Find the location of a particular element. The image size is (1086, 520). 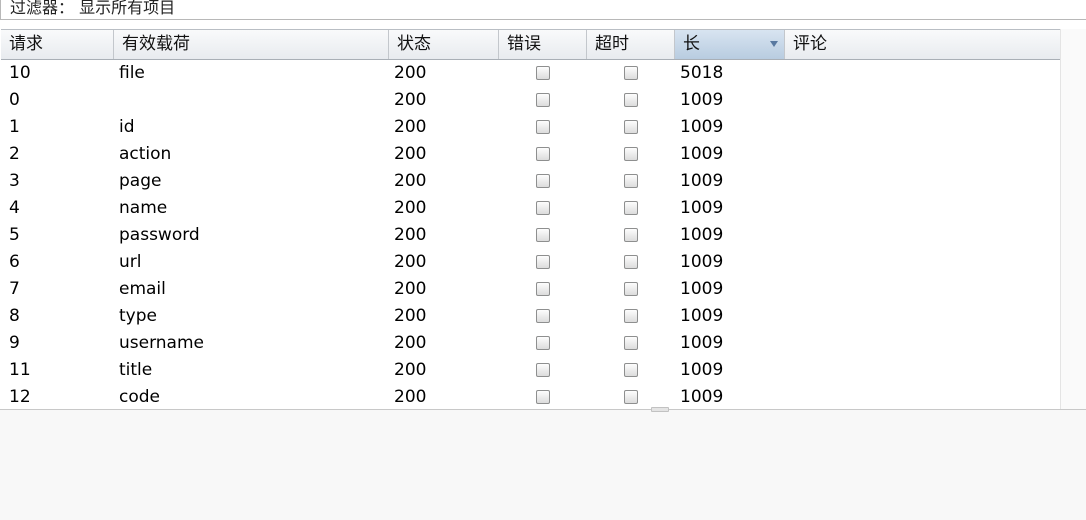

table-row: 5 password 200 1009 is located at coordinates (530, 235).